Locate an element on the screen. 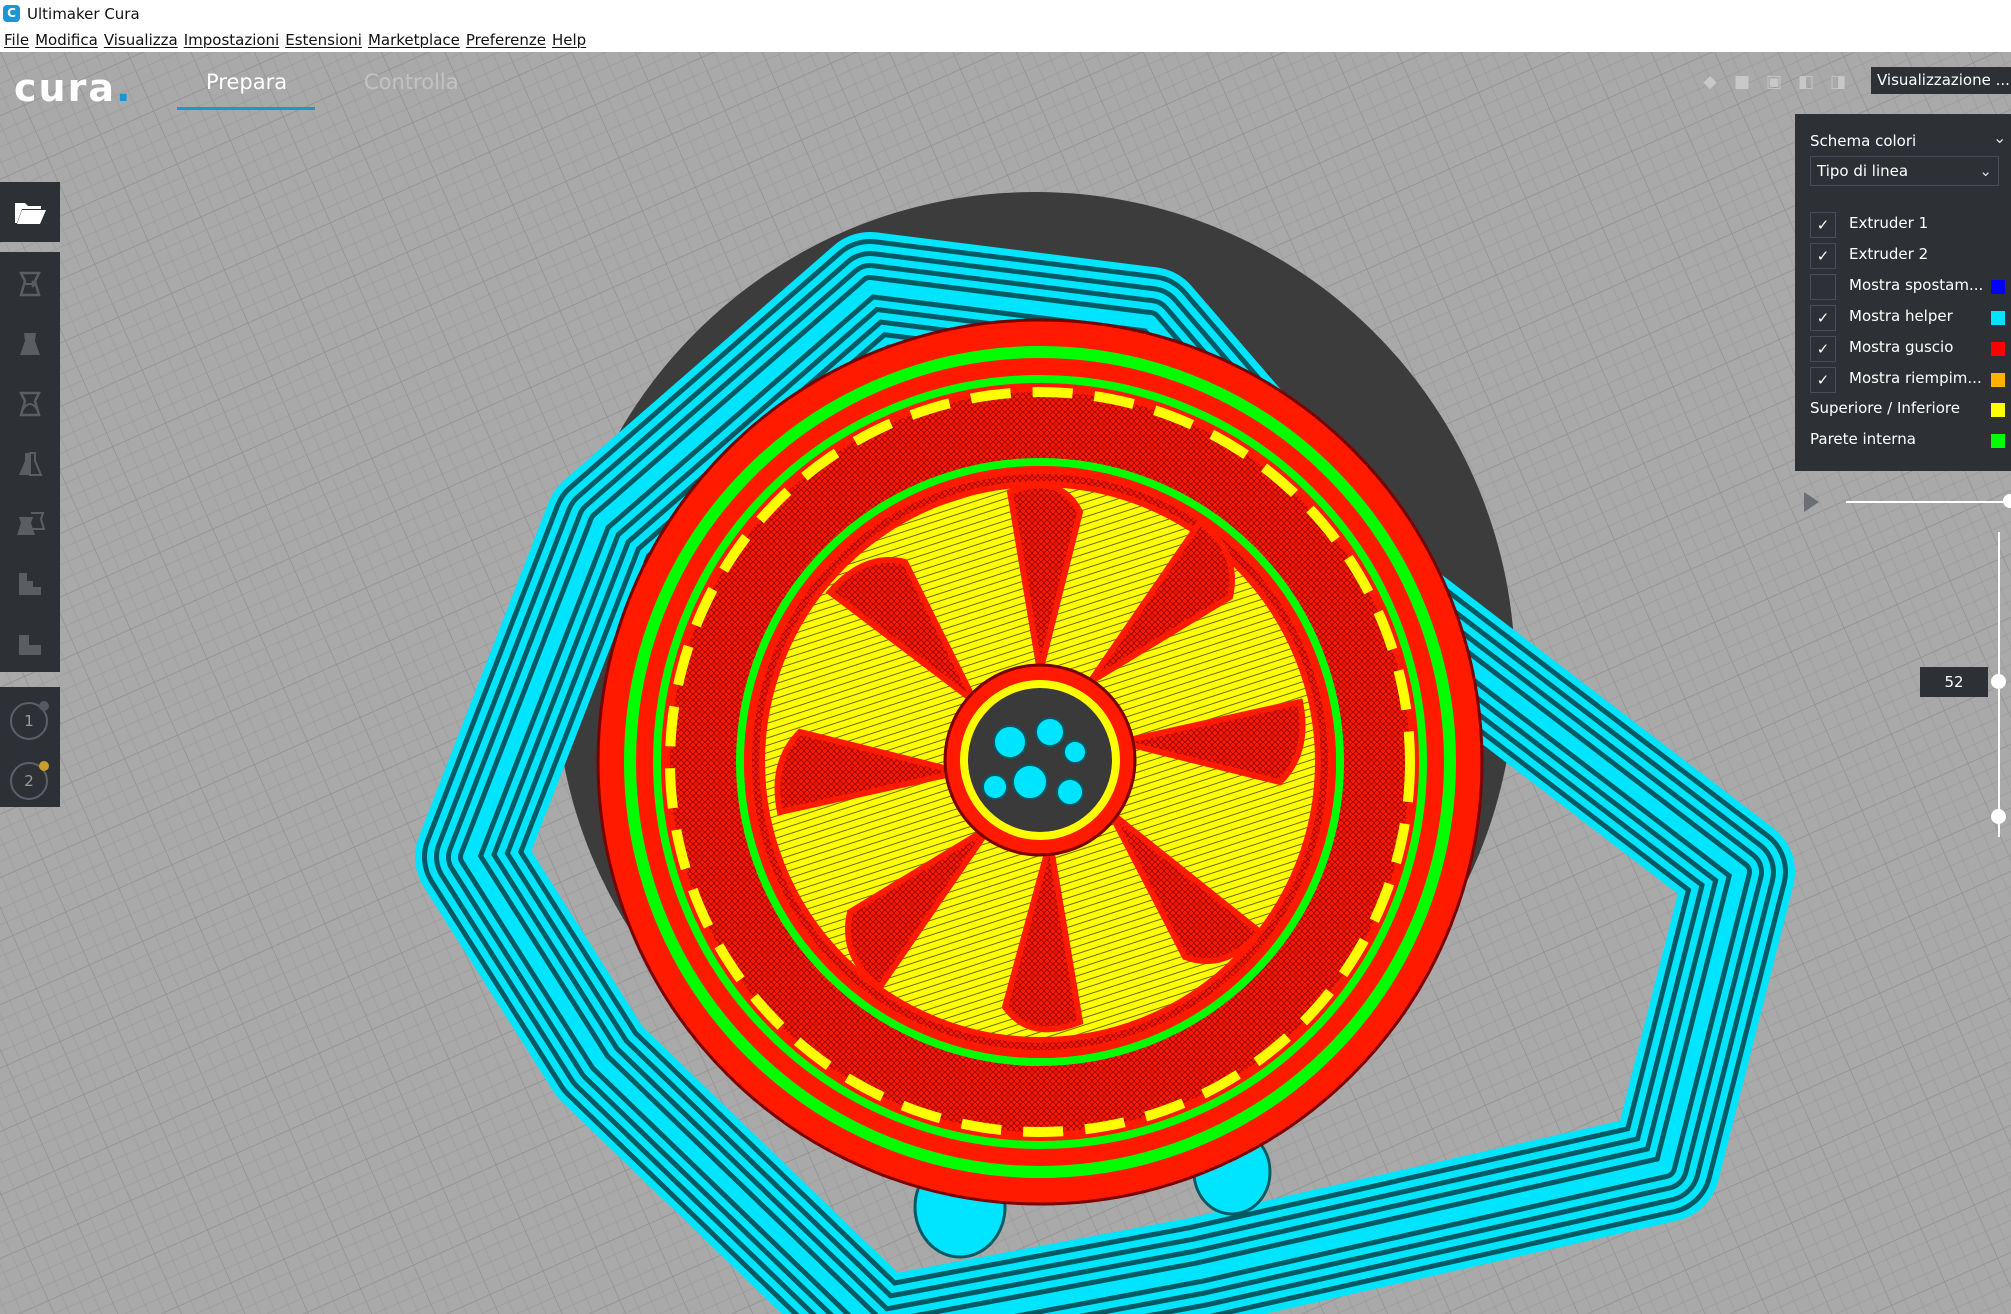 Image resolution: width=2011 pixels, height=1314 pixels. move-icon is located at coordinates (30, 284).